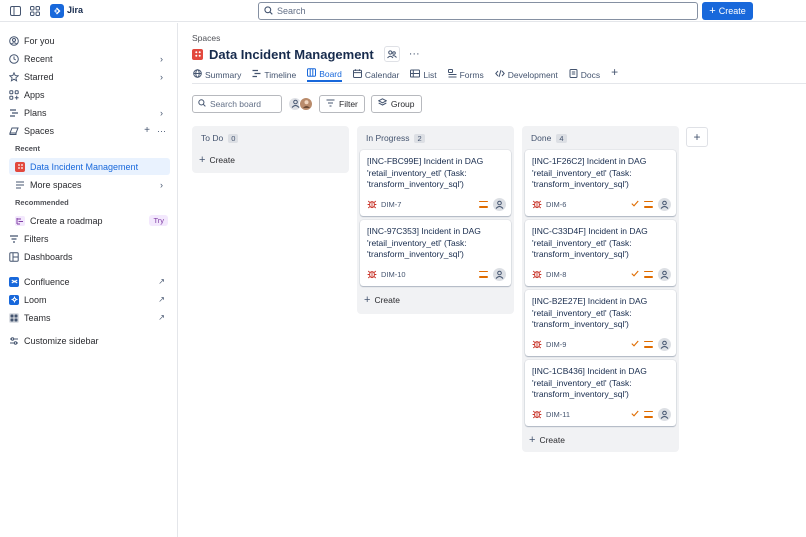 The height and width of the screenshot is (537, 806). I want to click on sidebar-item-for-you: For you, so click(89, 40).